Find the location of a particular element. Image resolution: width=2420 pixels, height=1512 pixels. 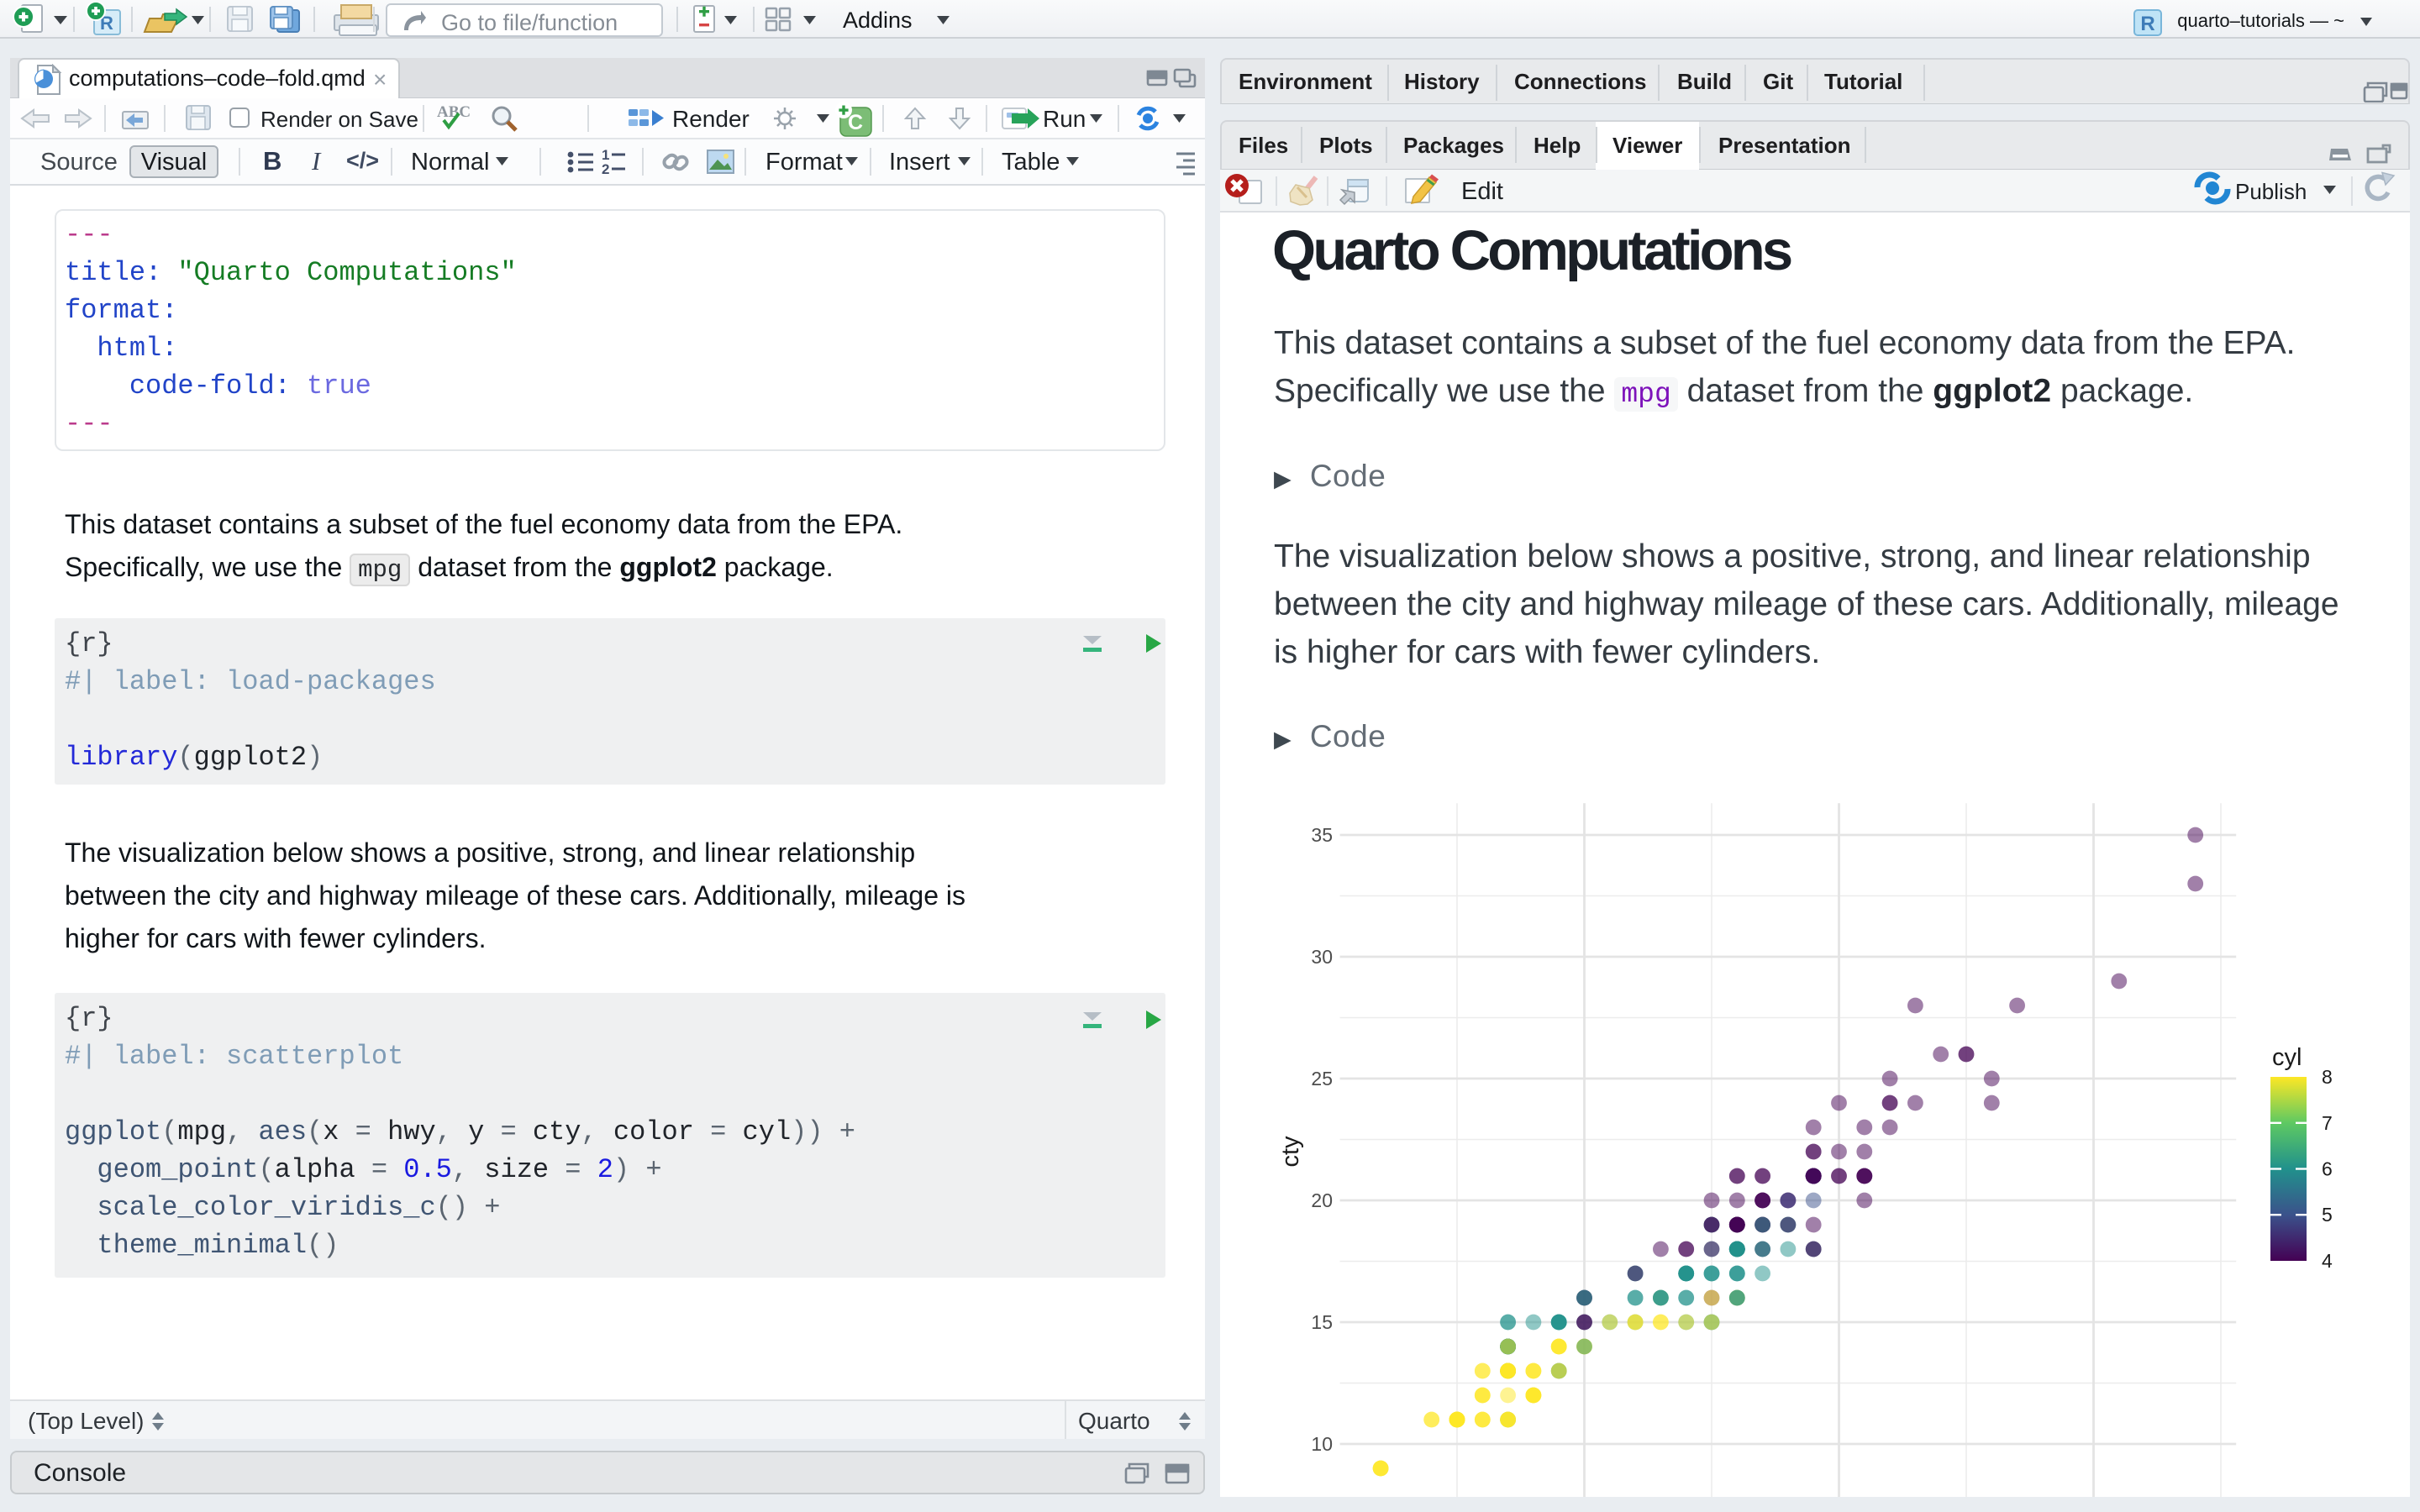

svg-text: 4 is located at coordinates (2328, 1261).